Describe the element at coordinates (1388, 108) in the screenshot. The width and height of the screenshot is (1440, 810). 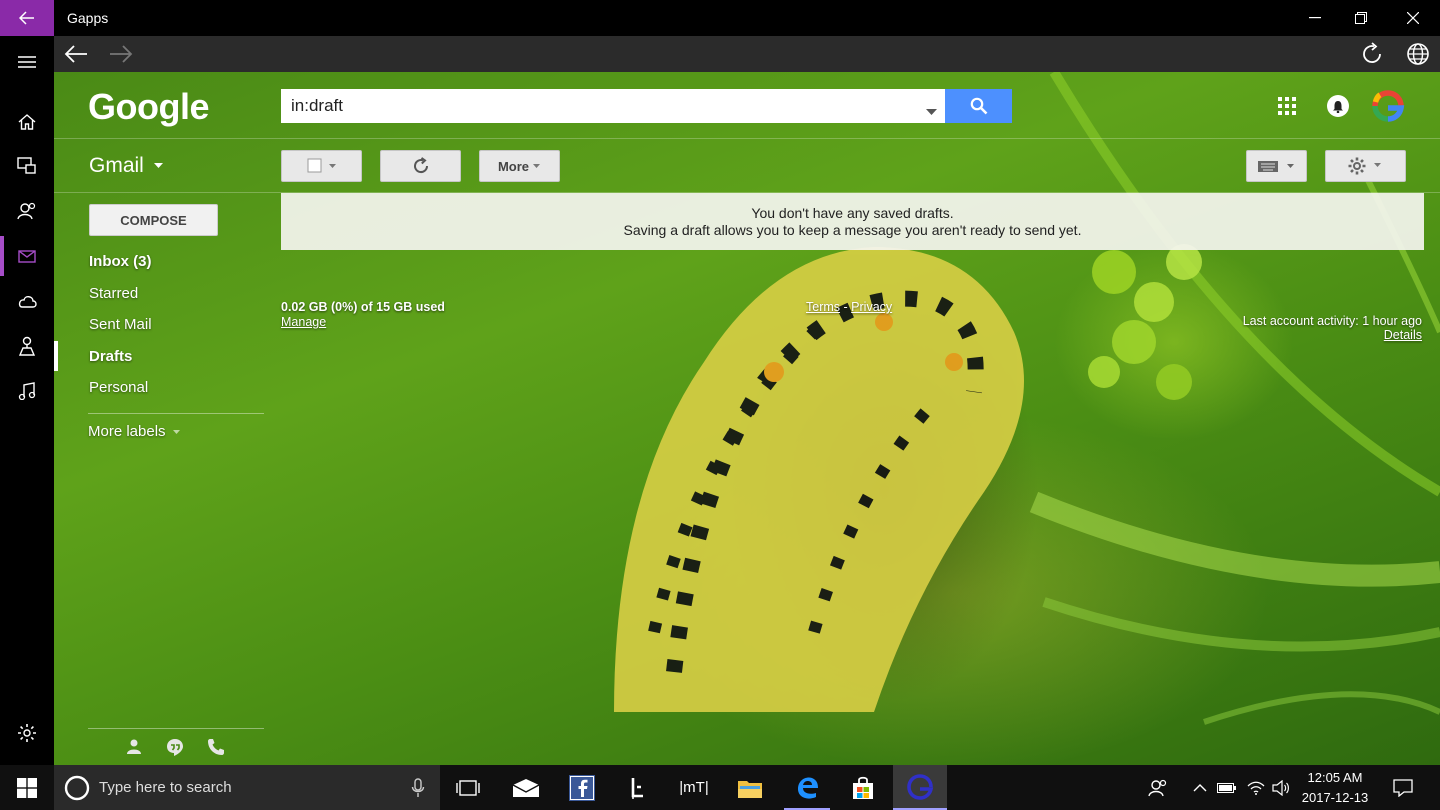
I see `google-account-icon` at that location.